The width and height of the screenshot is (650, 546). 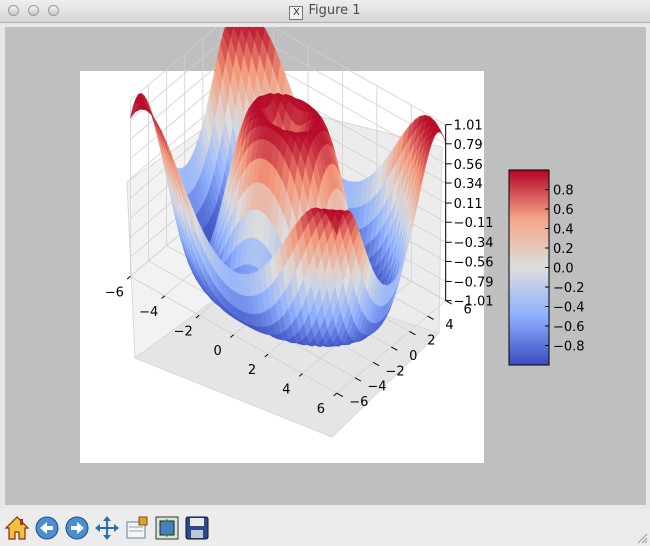 I want to click on zoom-icon, so click(x=137, y=527).